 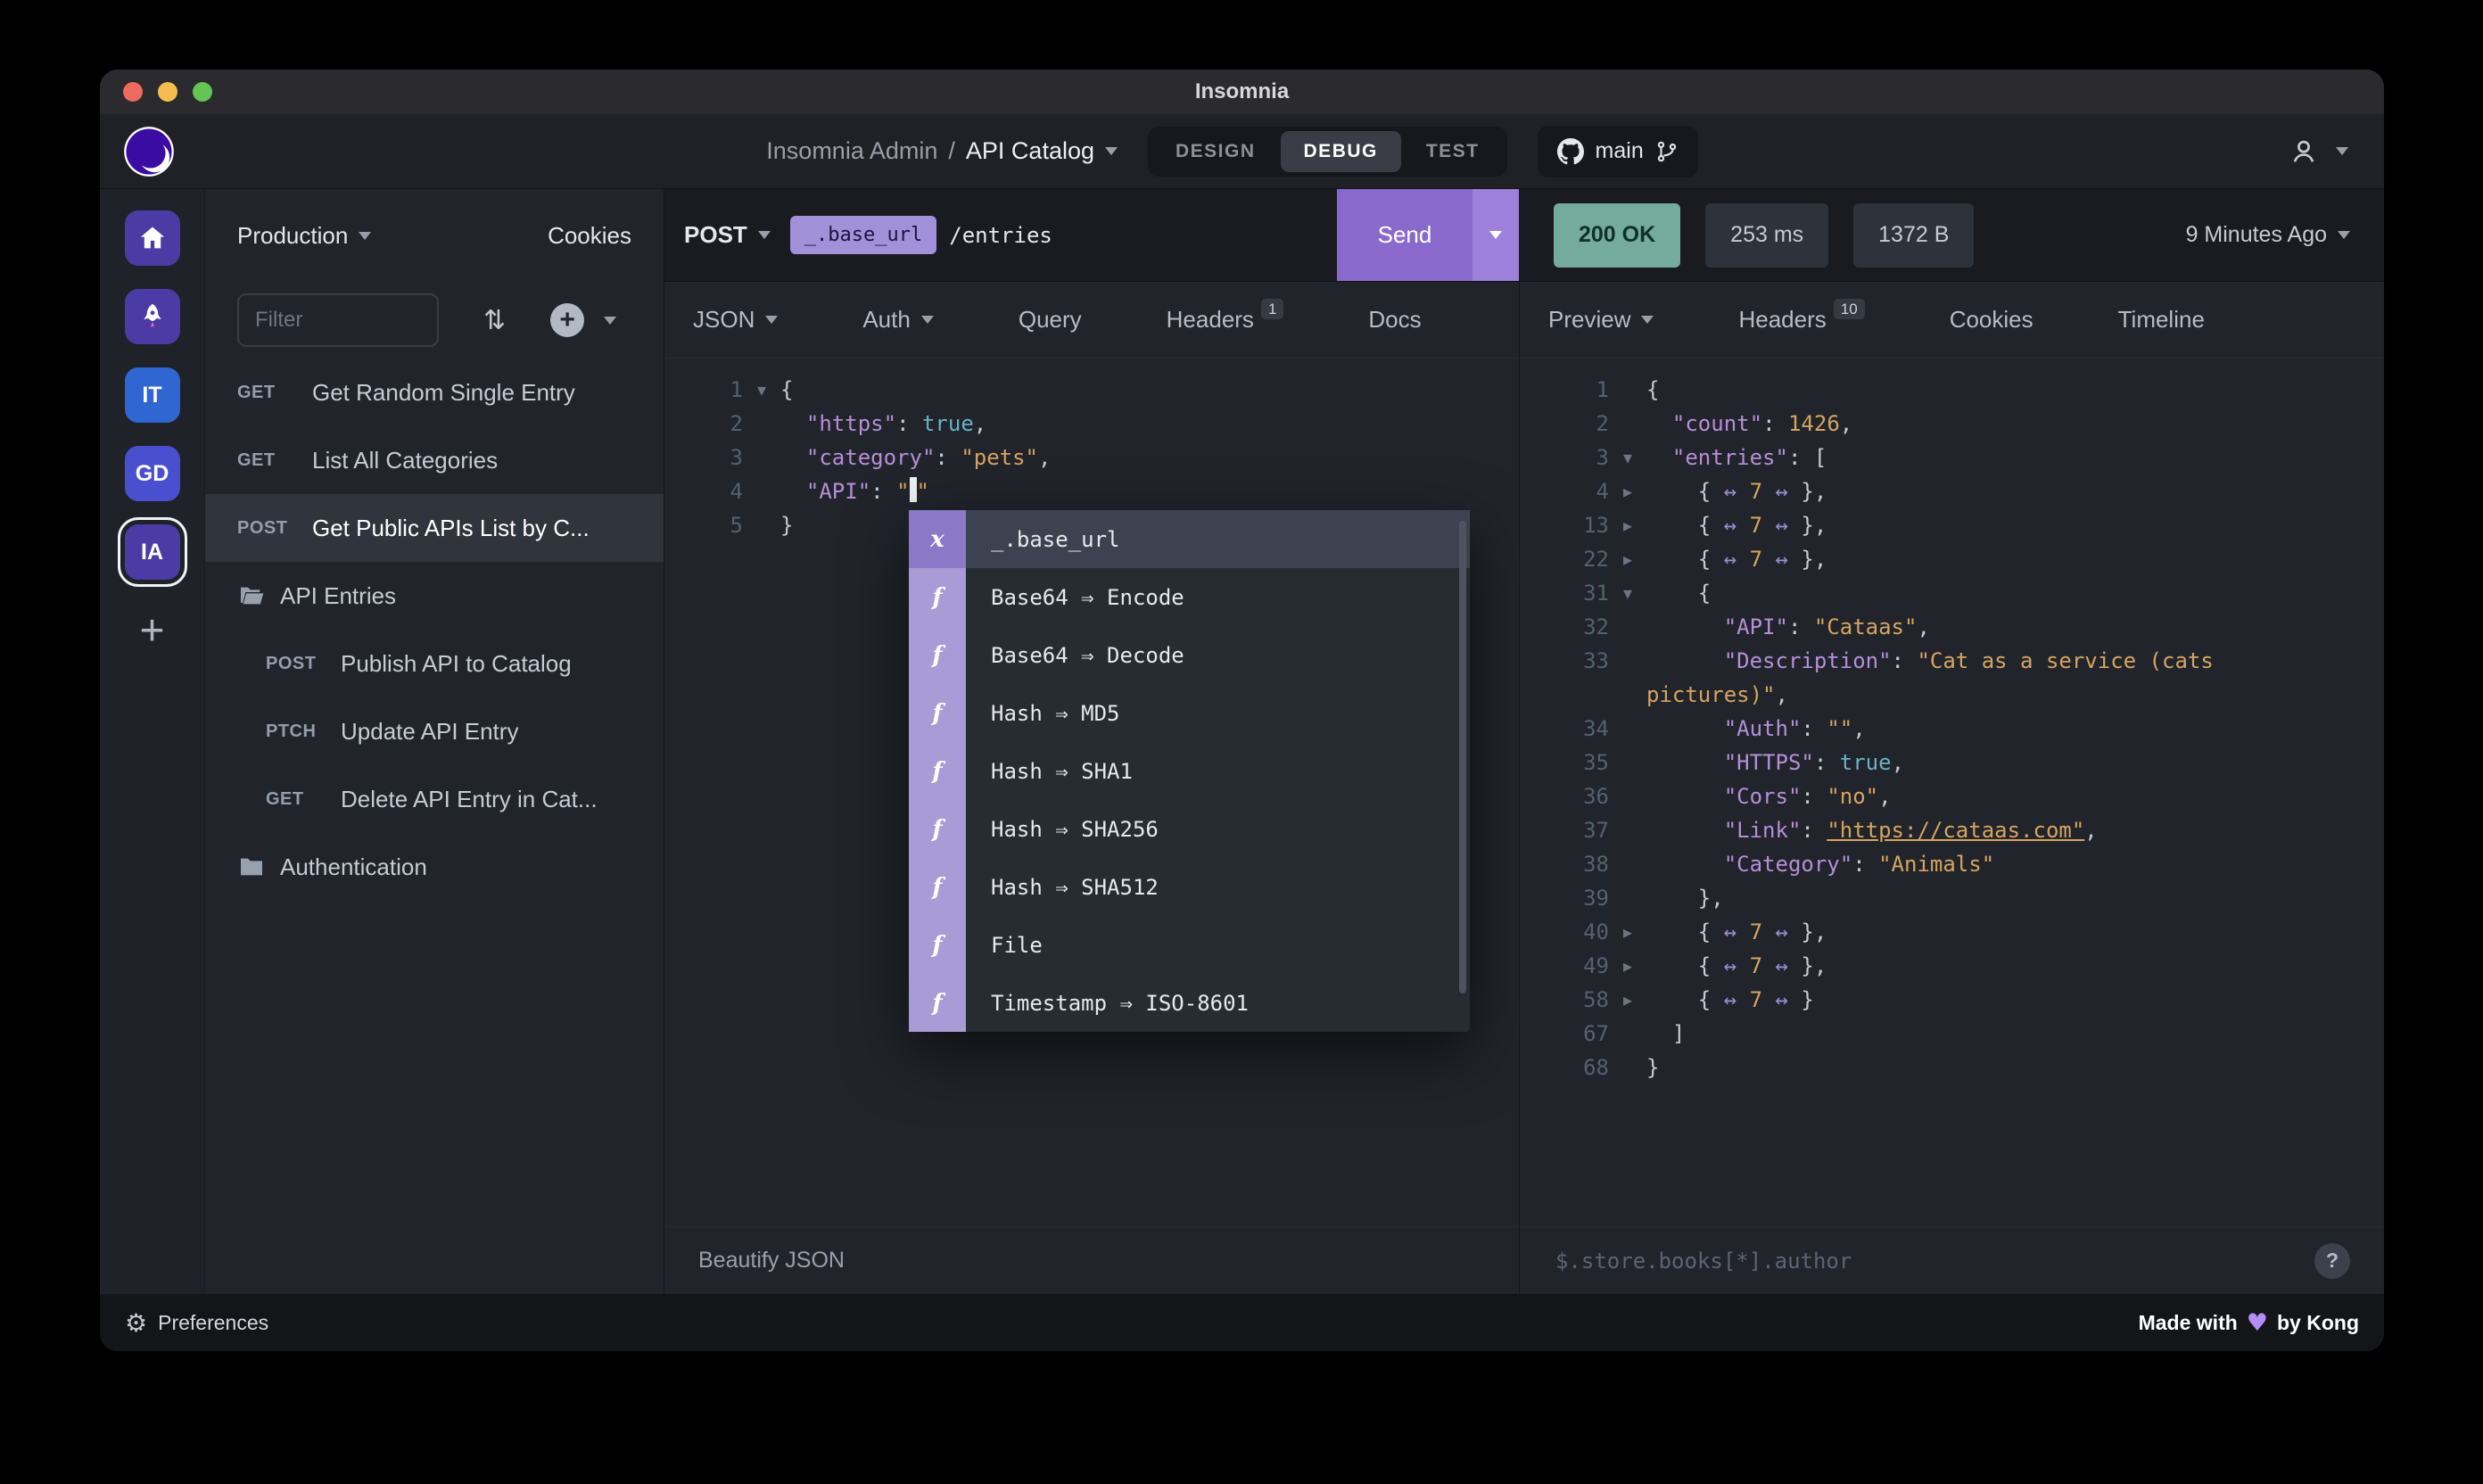 What do you see at coordinates (304, 236) in the screenshot?
I see `environment-selector: Production` at bounding box center [304, 236].